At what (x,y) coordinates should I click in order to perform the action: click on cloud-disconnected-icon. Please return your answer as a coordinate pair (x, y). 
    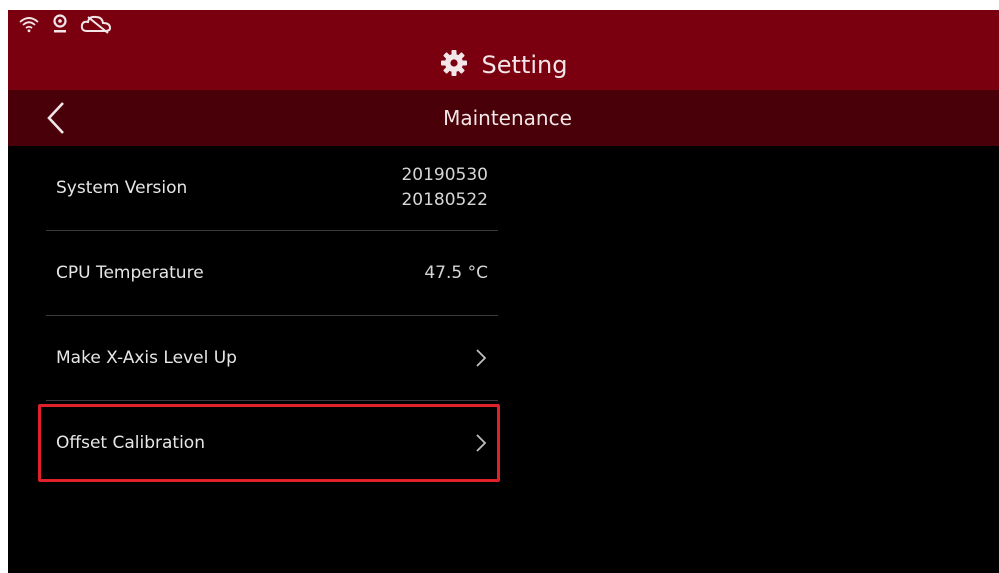
    Looking at the image, I should click on (97, 24).